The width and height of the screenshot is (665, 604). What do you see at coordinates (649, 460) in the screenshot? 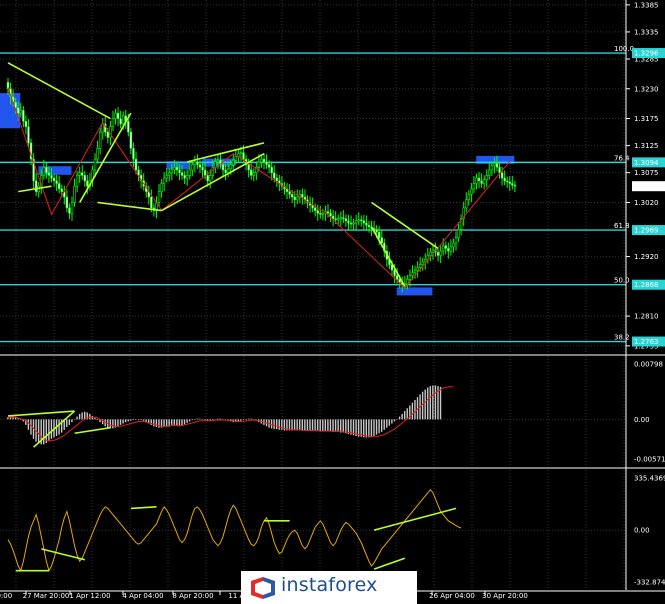
I see `macd-tick-label: -0.00571` at bounding box center [649, 460].